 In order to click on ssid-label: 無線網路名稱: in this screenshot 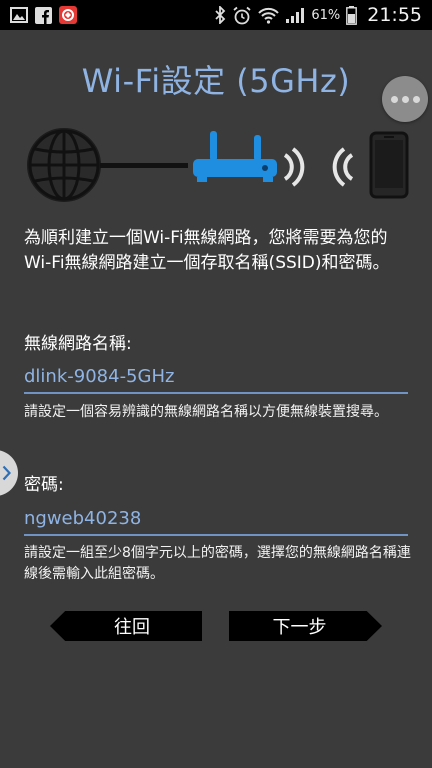, I will do `click(78, 344)`.